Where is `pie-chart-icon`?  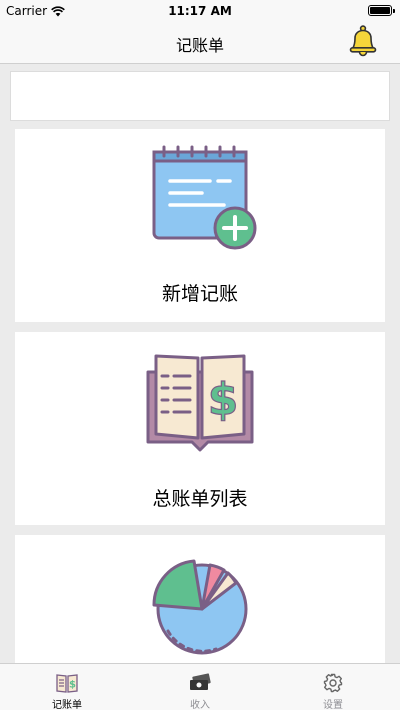
pie-chart-icon is located at coordinates (200, 607).